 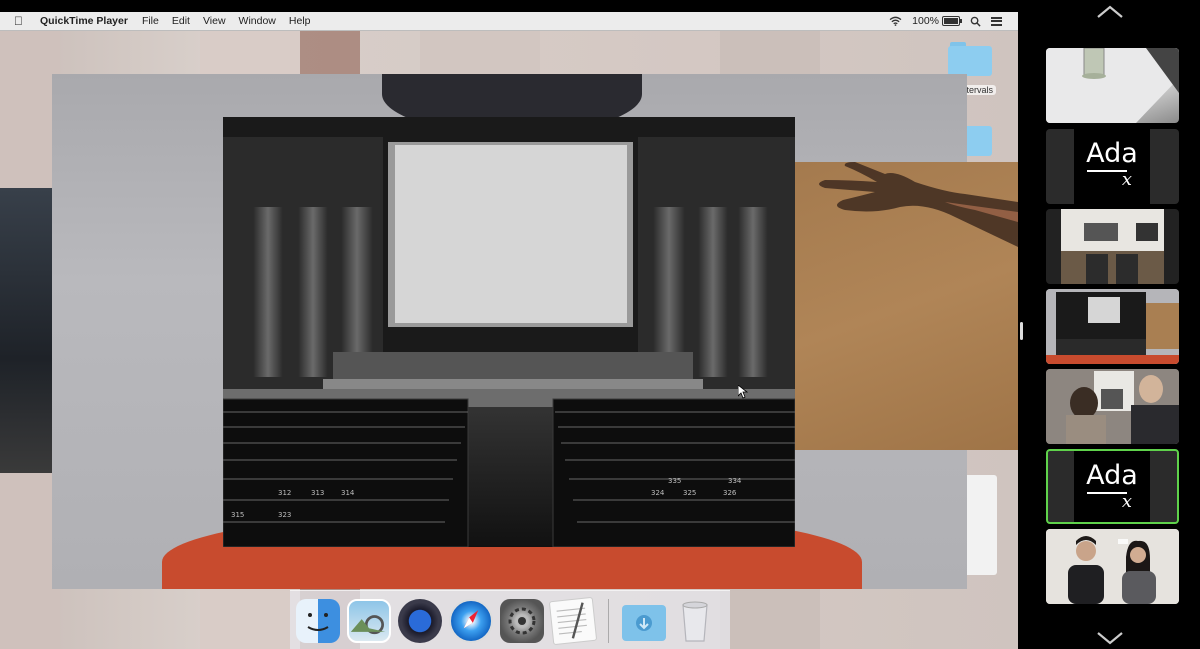 What do you see at coordinates (743, 392) in the screenshot?
I see `mouse-cursor-icon` at bounding box center [743, 392].